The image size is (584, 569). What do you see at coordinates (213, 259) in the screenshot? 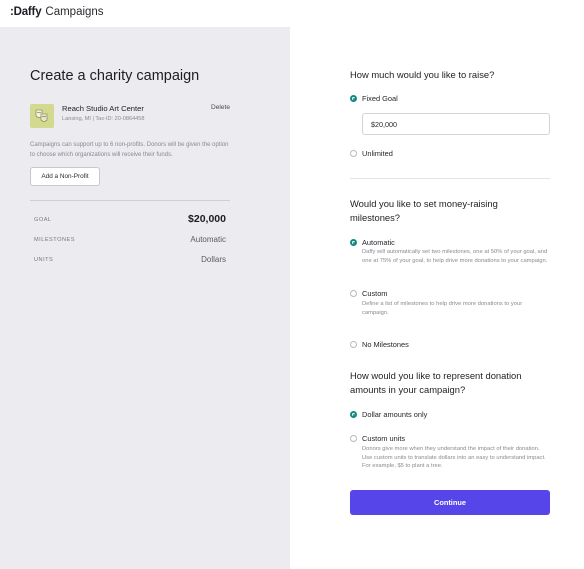
I see `summary-value: Dollars` at bounding box center [213, 259].